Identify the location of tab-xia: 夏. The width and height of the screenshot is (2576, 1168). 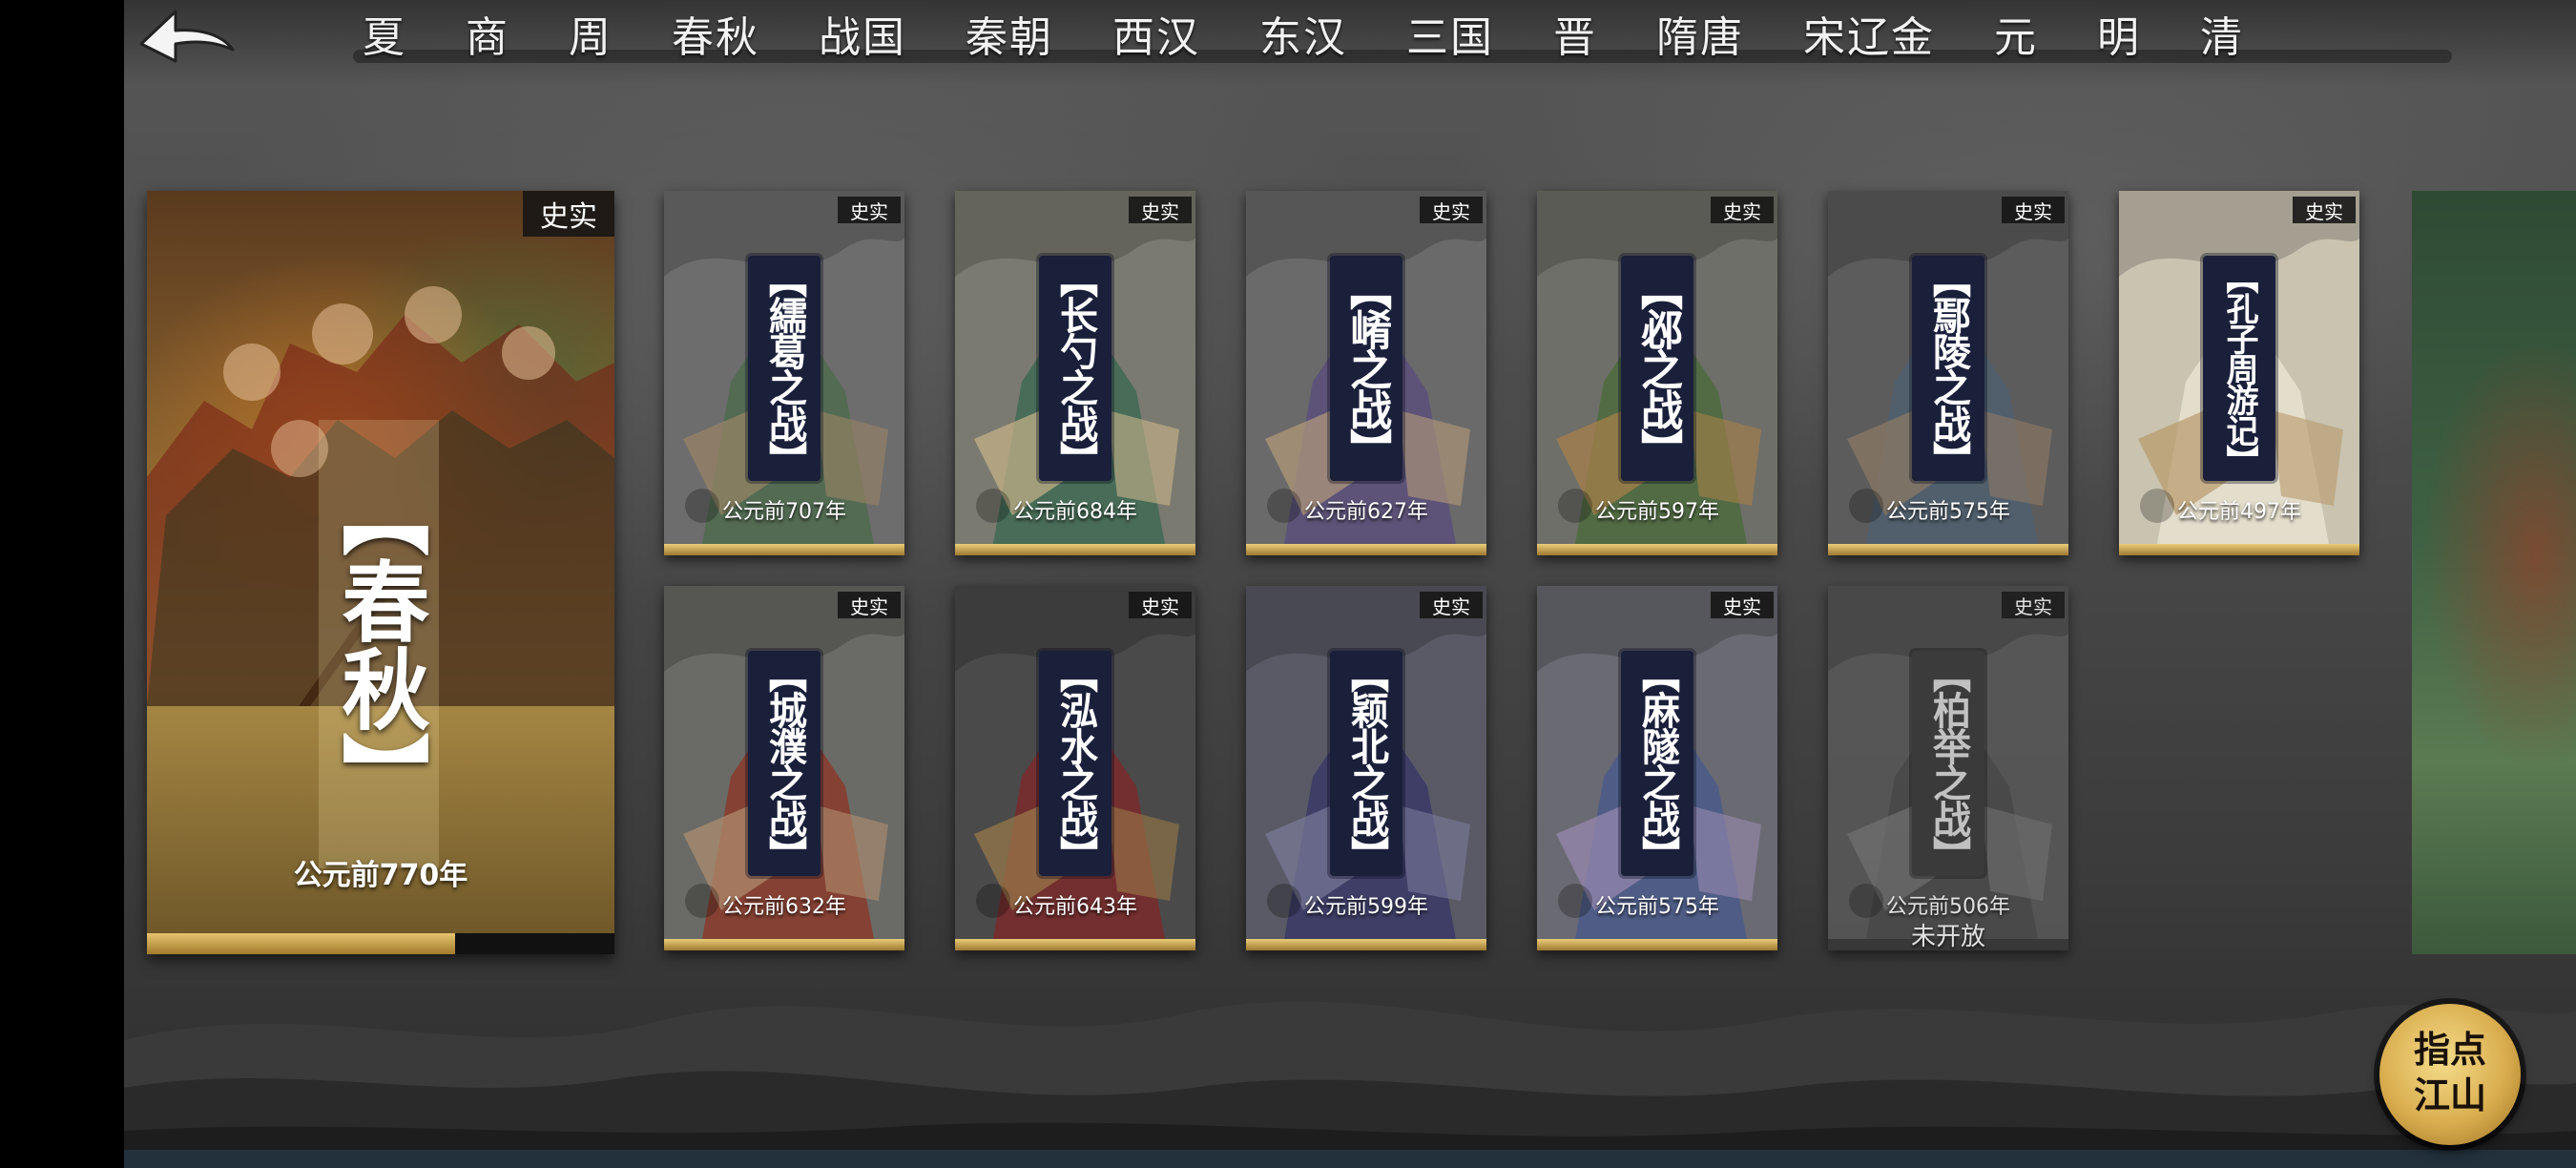
(384, 33).